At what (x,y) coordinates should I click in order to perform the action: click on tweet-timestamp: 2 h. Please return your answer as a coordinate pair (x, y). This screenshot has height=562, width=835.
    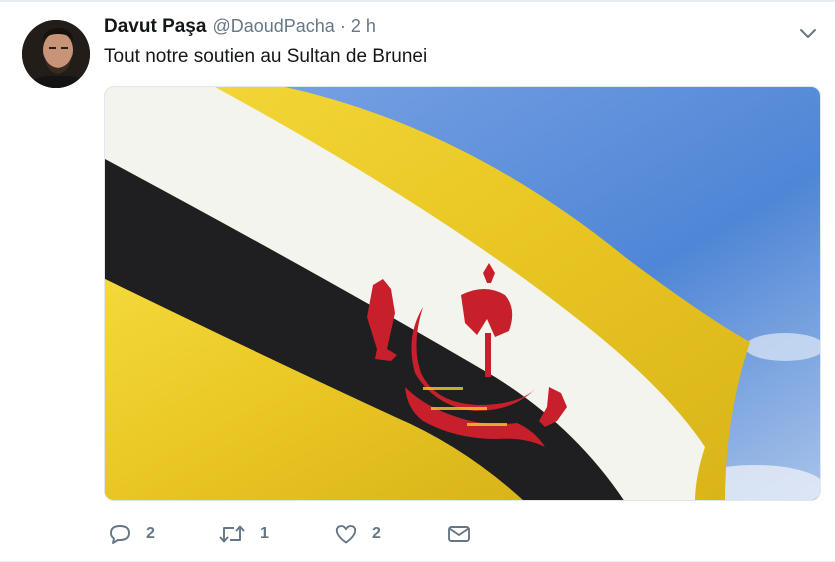
    Looking at the image, I should click on (363, 26).